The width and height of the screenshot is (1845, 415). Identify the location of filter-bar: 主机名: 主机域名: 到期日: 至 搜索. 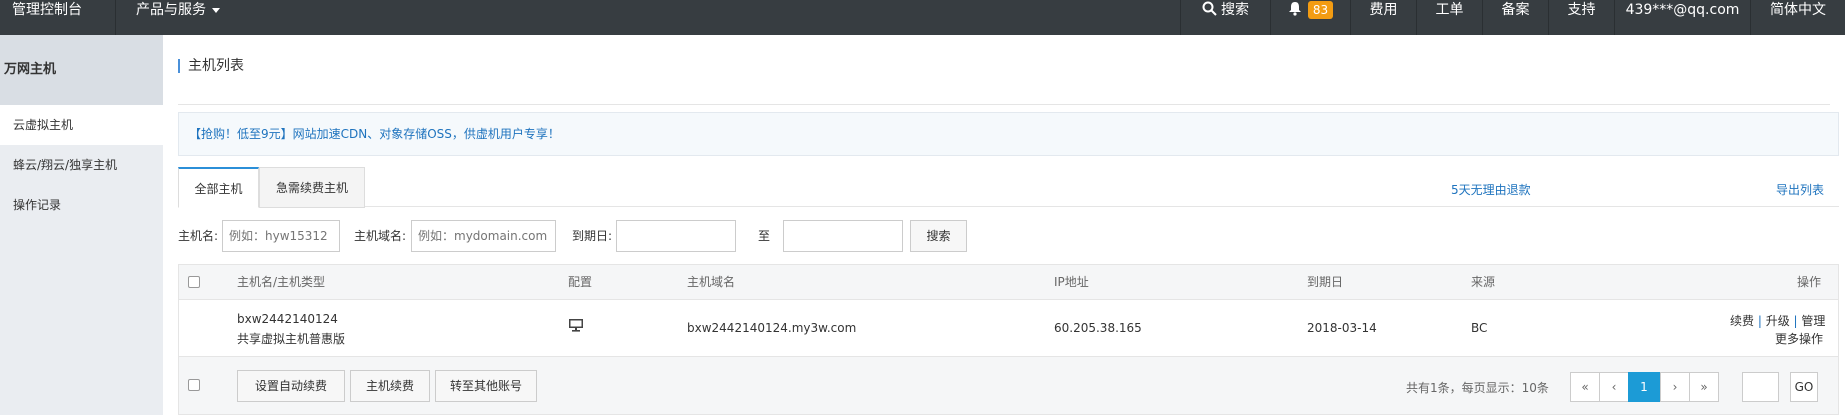
(678, 236).